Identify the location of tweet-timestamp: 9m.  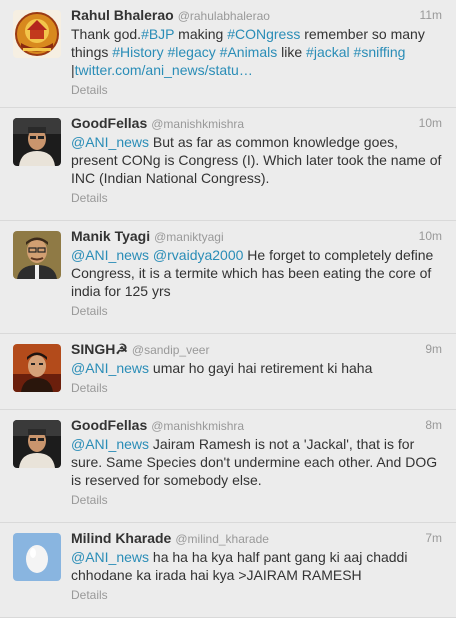
(433, 349).